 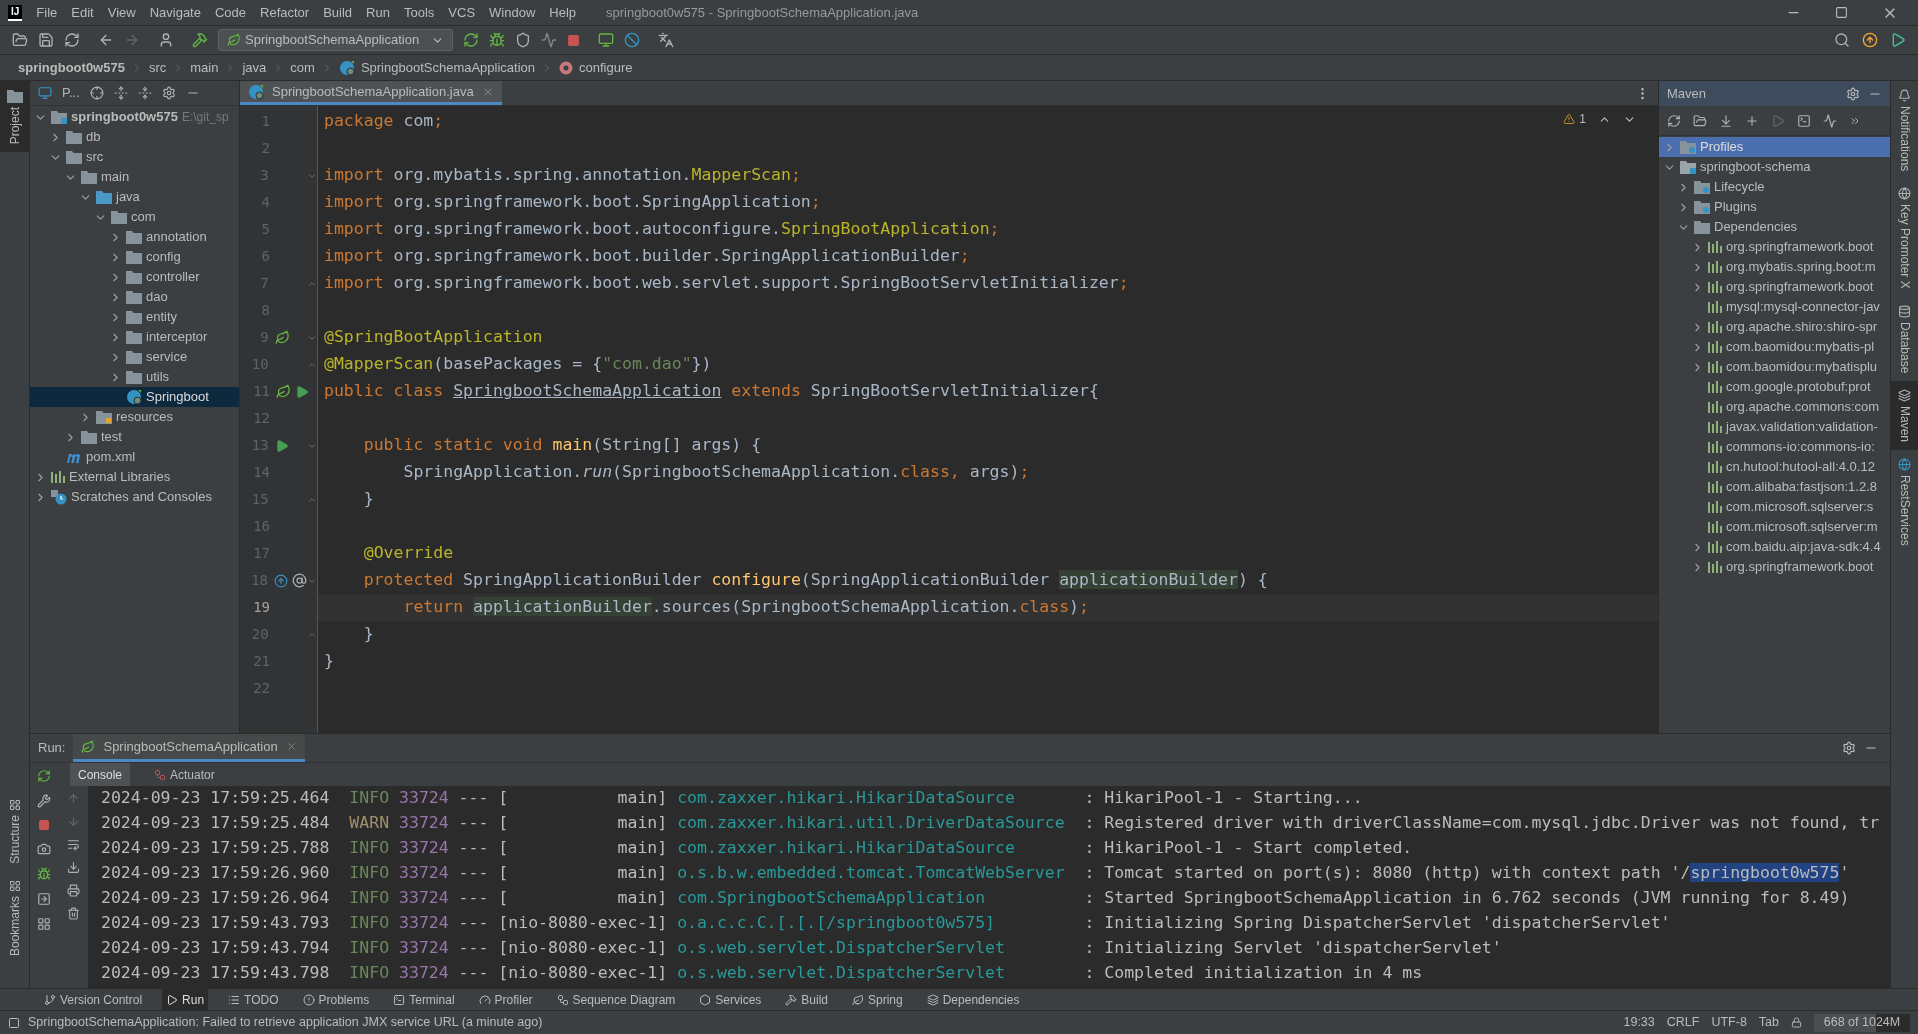 I want to click on tree-item: com, so click(x=134, y=217).